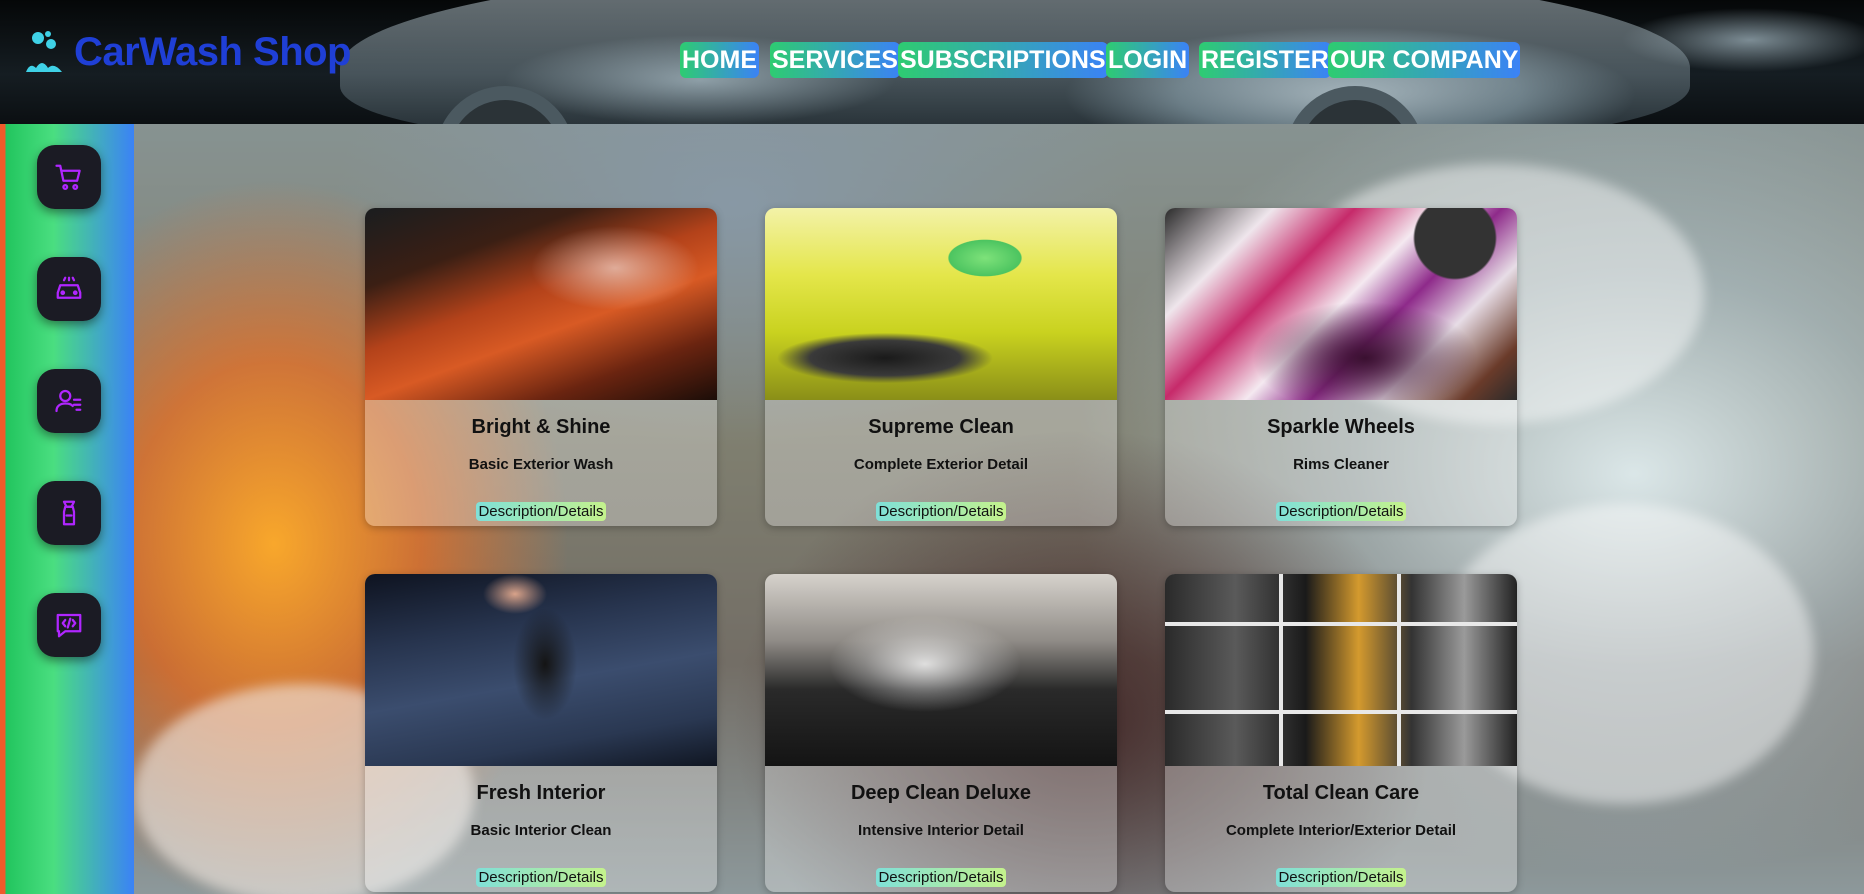  I want to click on car-icon, so click(69, 287).